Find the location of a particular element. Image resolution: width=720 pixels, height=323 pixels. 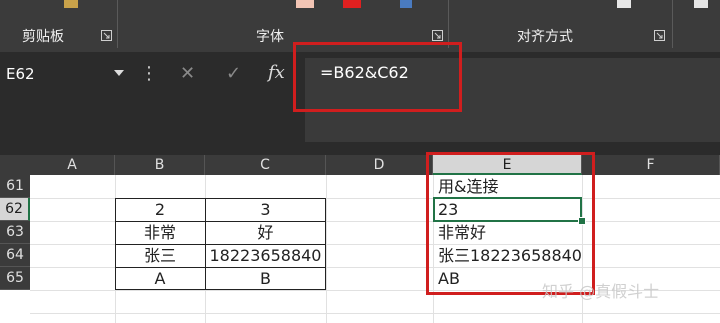

cell-e61: 用&连接 is located at coordinates (468, 187).